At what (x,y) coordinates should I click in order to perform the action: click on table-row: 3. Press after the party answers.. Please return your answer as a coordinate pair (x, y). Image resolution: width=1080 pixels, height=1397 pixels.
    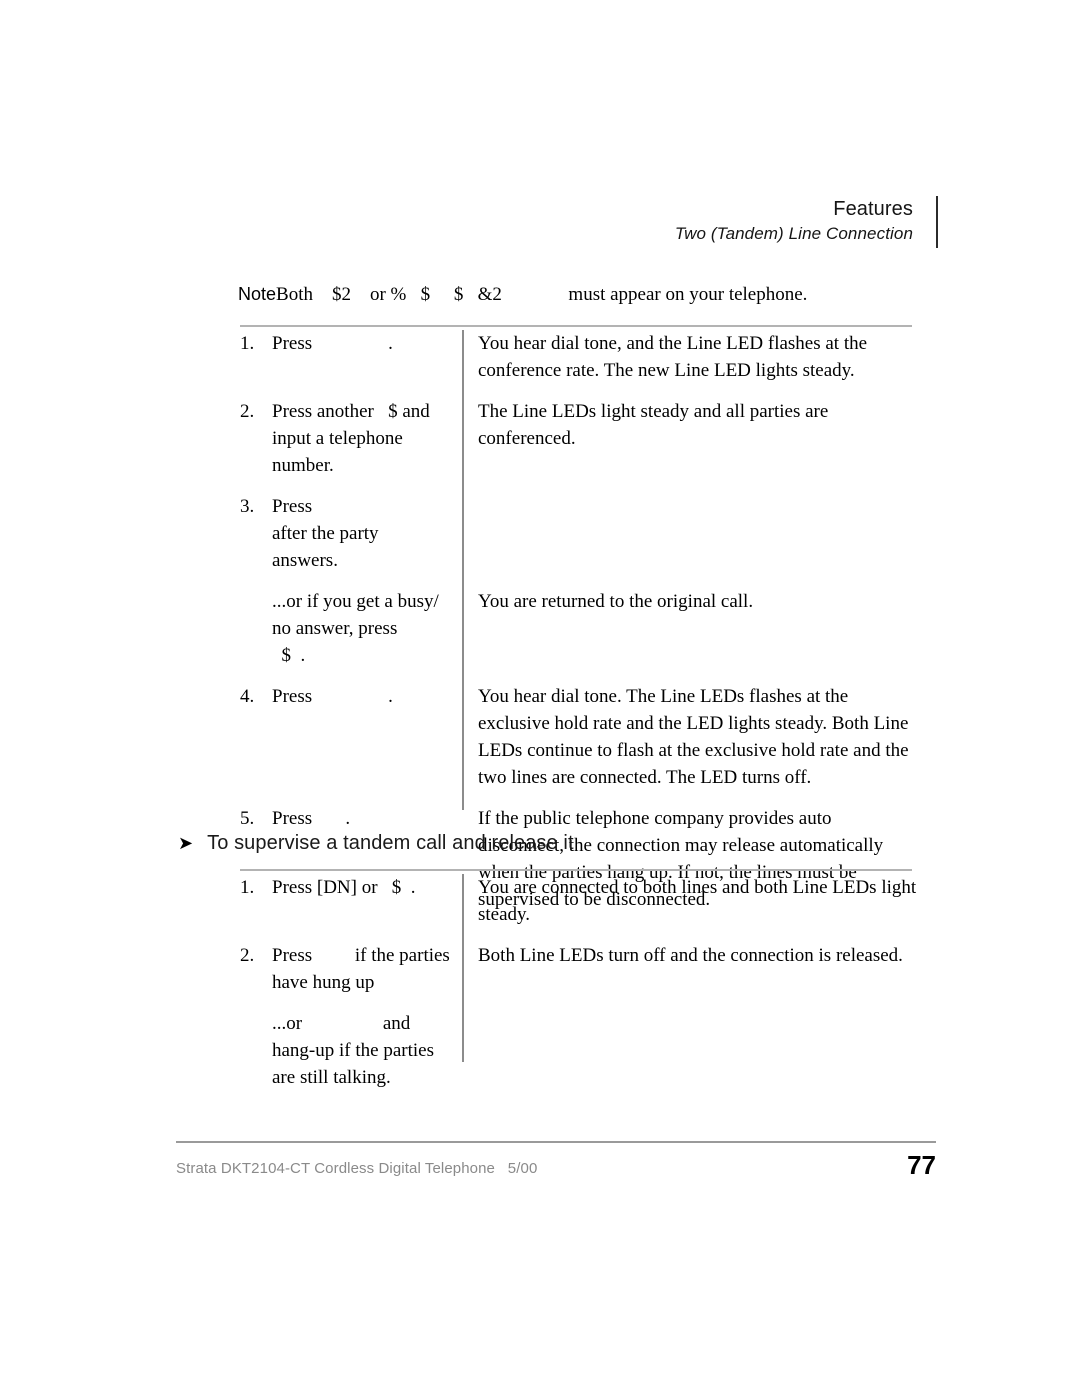
    Looking at the image, I should click on (580, 533).